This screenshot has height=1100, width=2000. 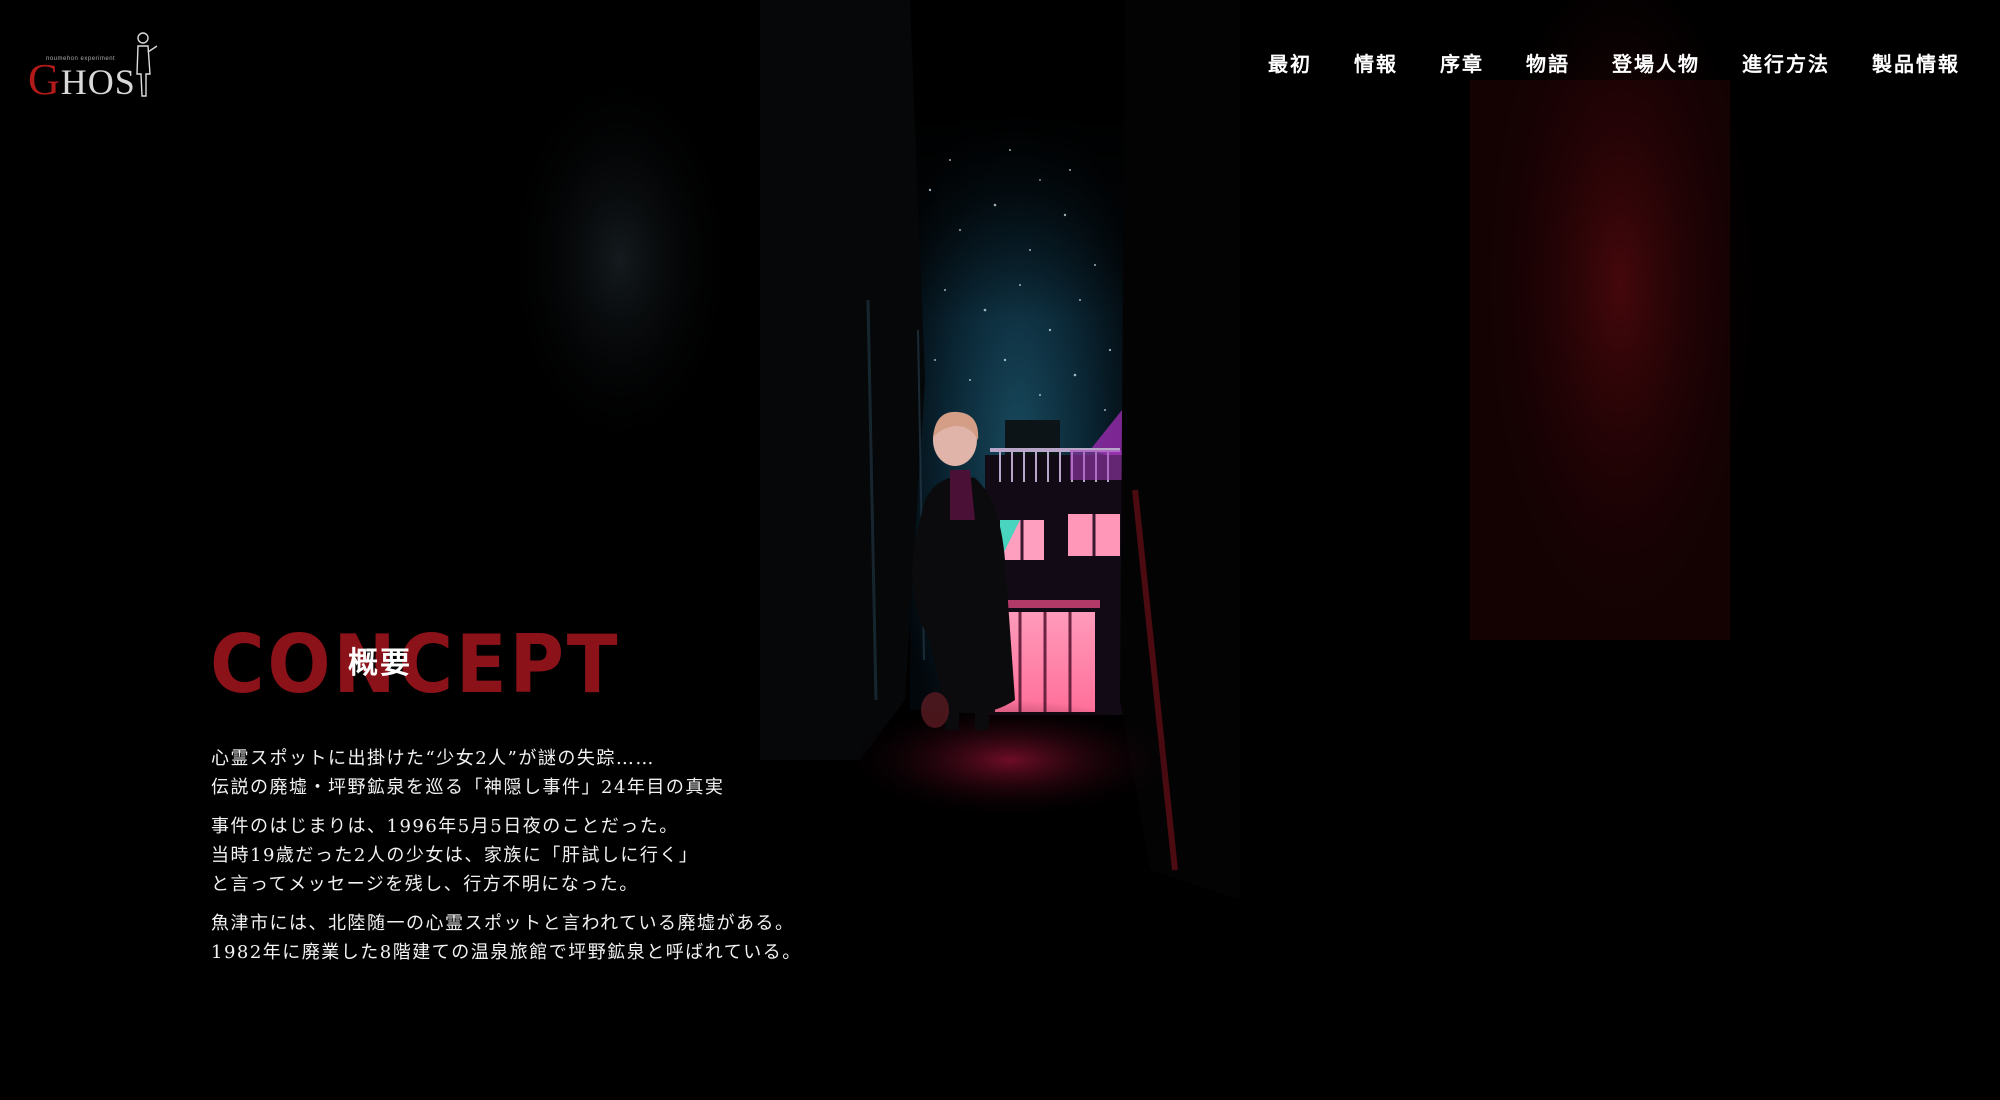 I want to click on concept-heading: CONCEPT 概要, so click(x=414, y=665).